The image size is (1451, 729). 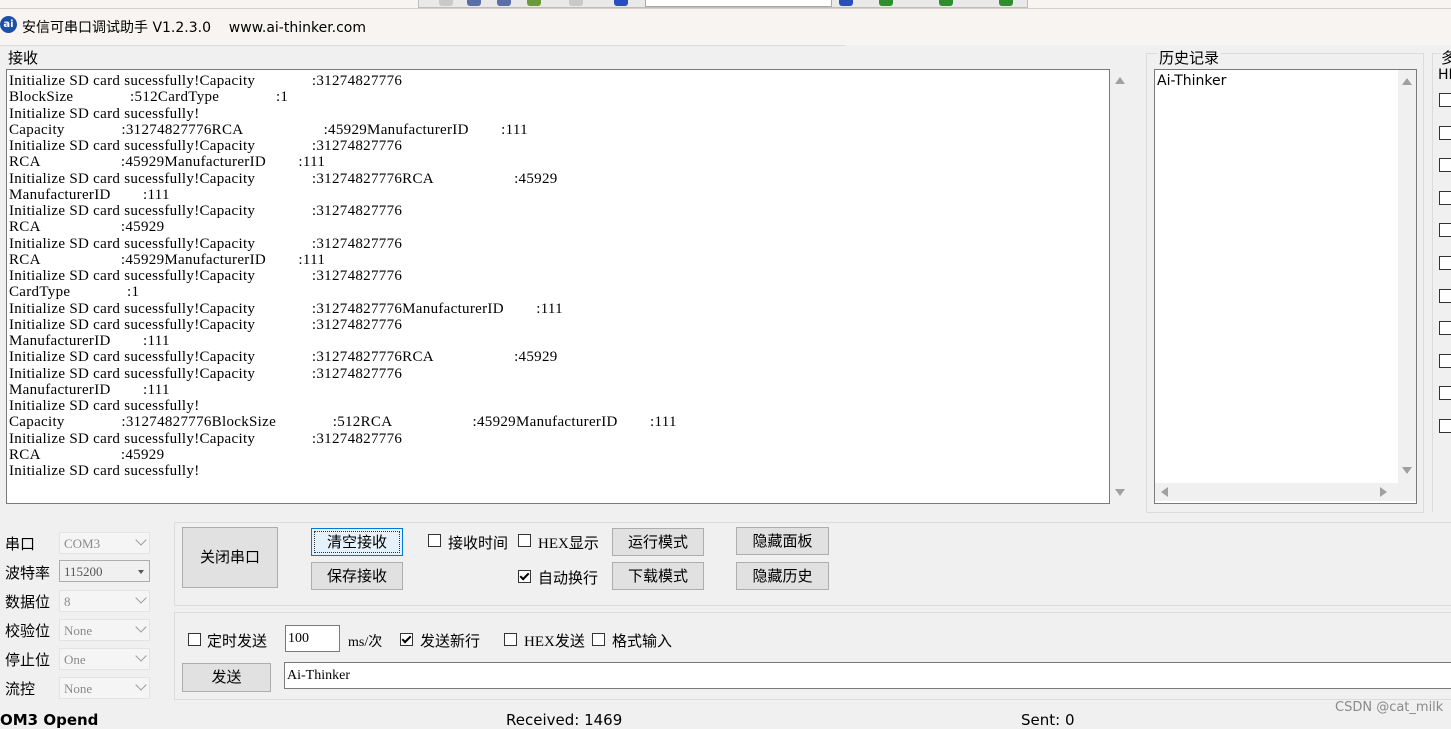 What do you see at coordinates (568, 544) in the screenshot?
I see `hex-display-label: HEX显示` at bounding box center [568, 544].